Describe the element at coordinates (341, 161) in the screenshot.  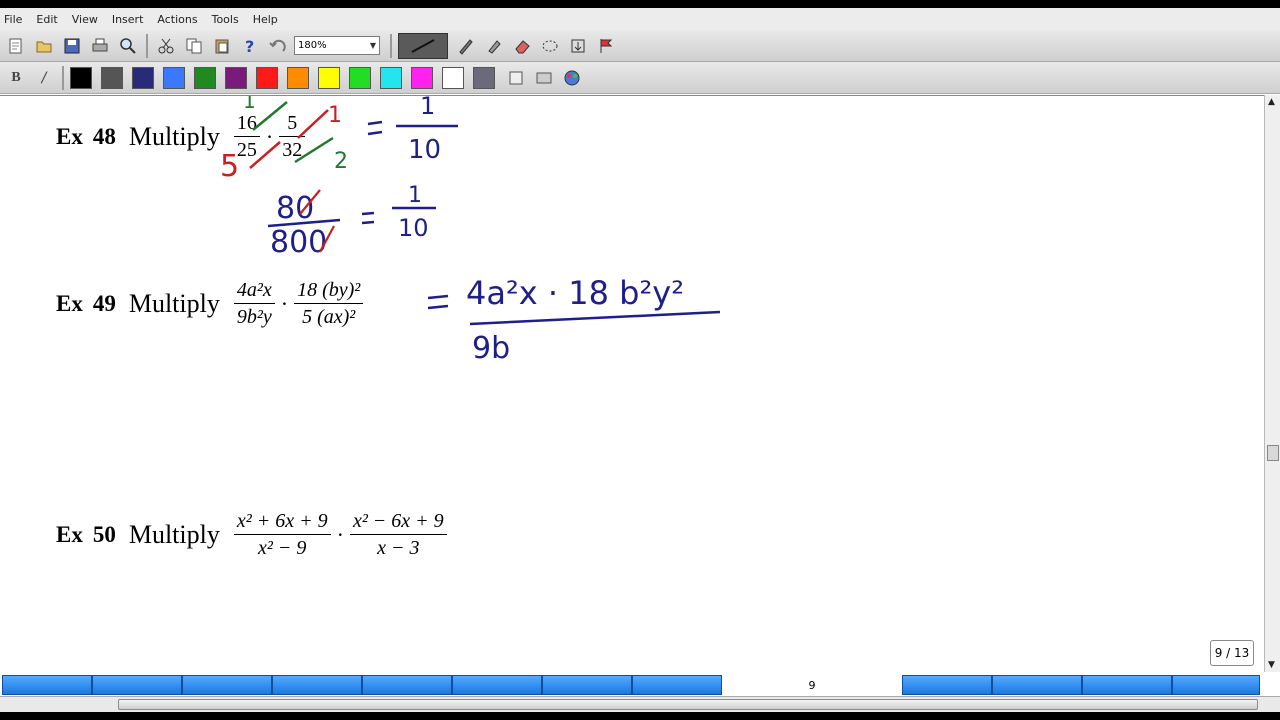
I see `ink-annotation: 2` at that location.